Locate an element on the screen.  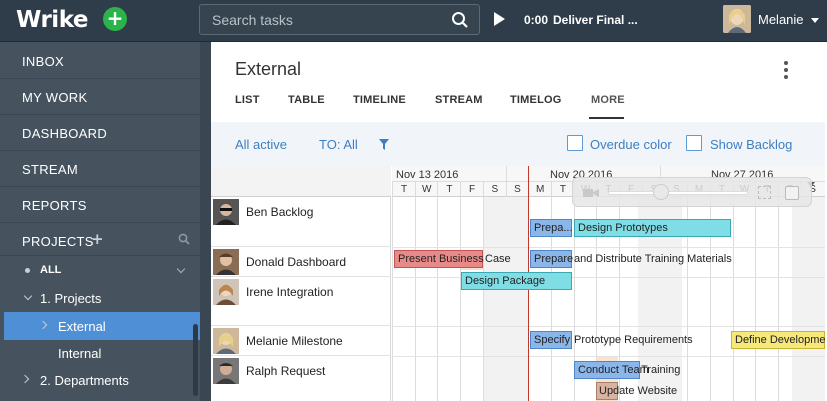
person-row: Ralph Request is located at coordinates (301, 378).